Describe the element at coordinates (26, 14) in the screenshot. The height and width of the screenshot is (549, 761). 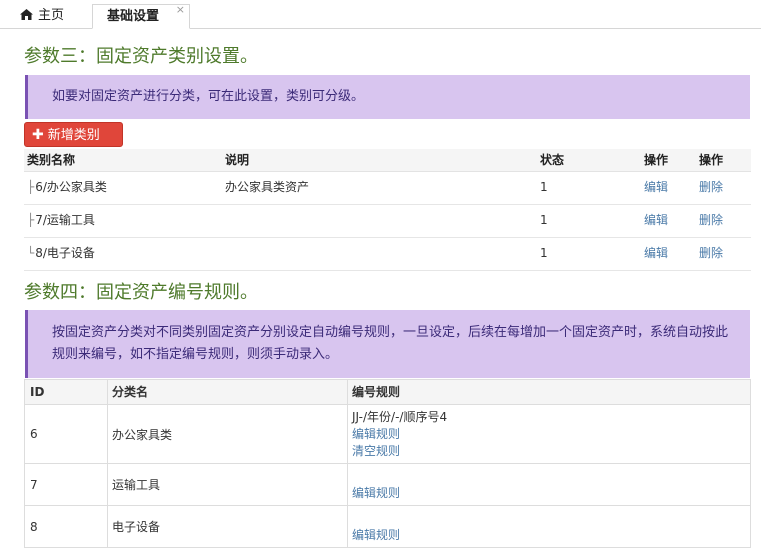
I see `home-icon` at that location.